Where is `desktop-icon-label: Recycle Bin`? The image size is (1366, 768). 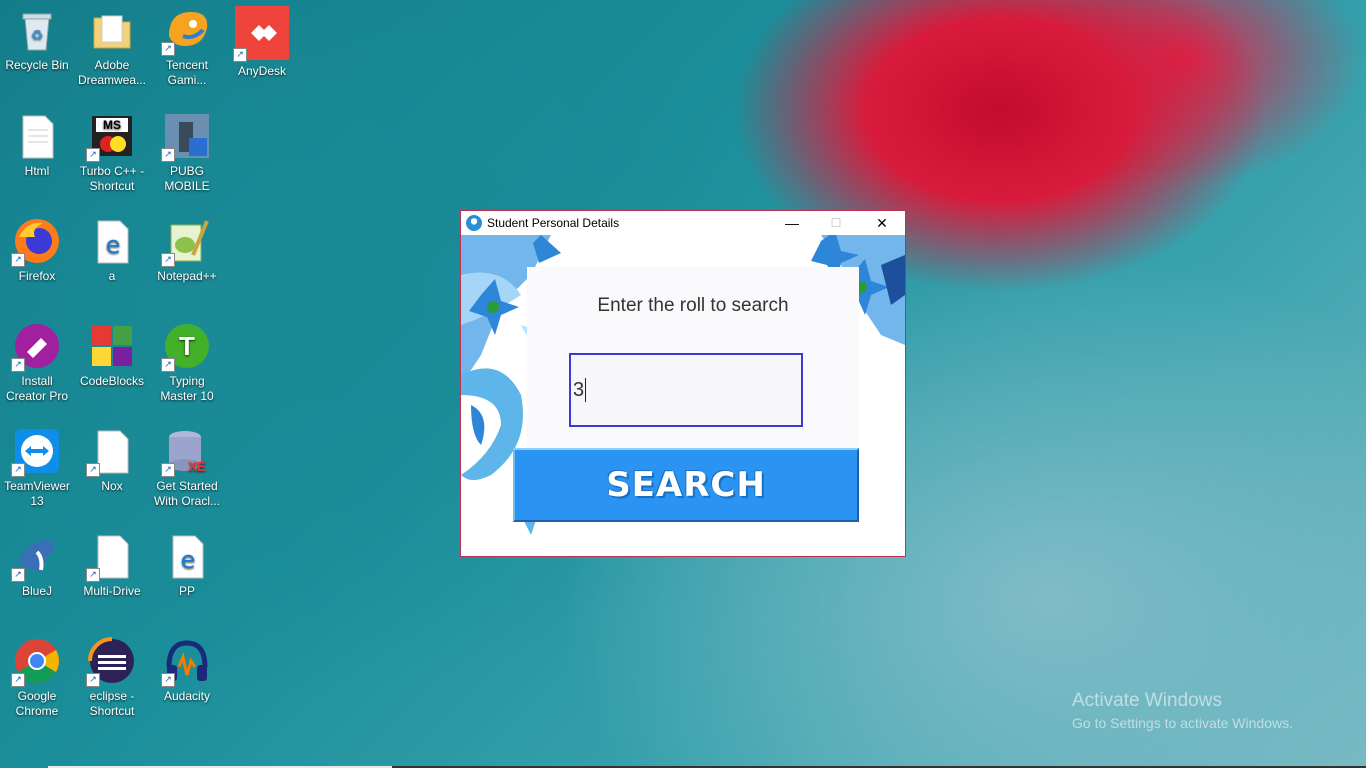 desktop-icon-label: Recycle Bin is located at coordinates (37, 65).